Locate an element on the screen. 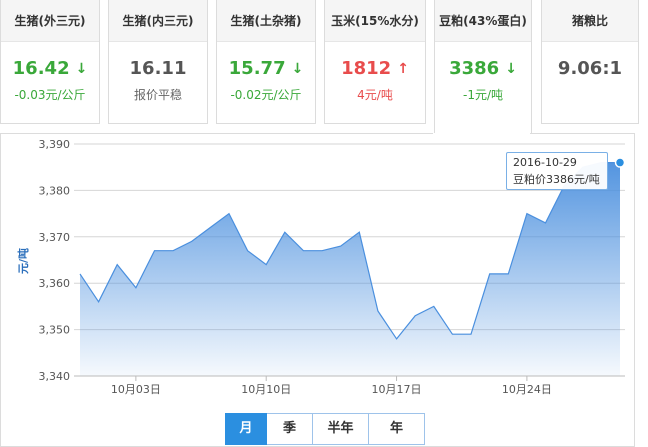 The width and height of the screenshot is (648, 447). tab-half-year: 半年 is located at coordinates (341, 429).